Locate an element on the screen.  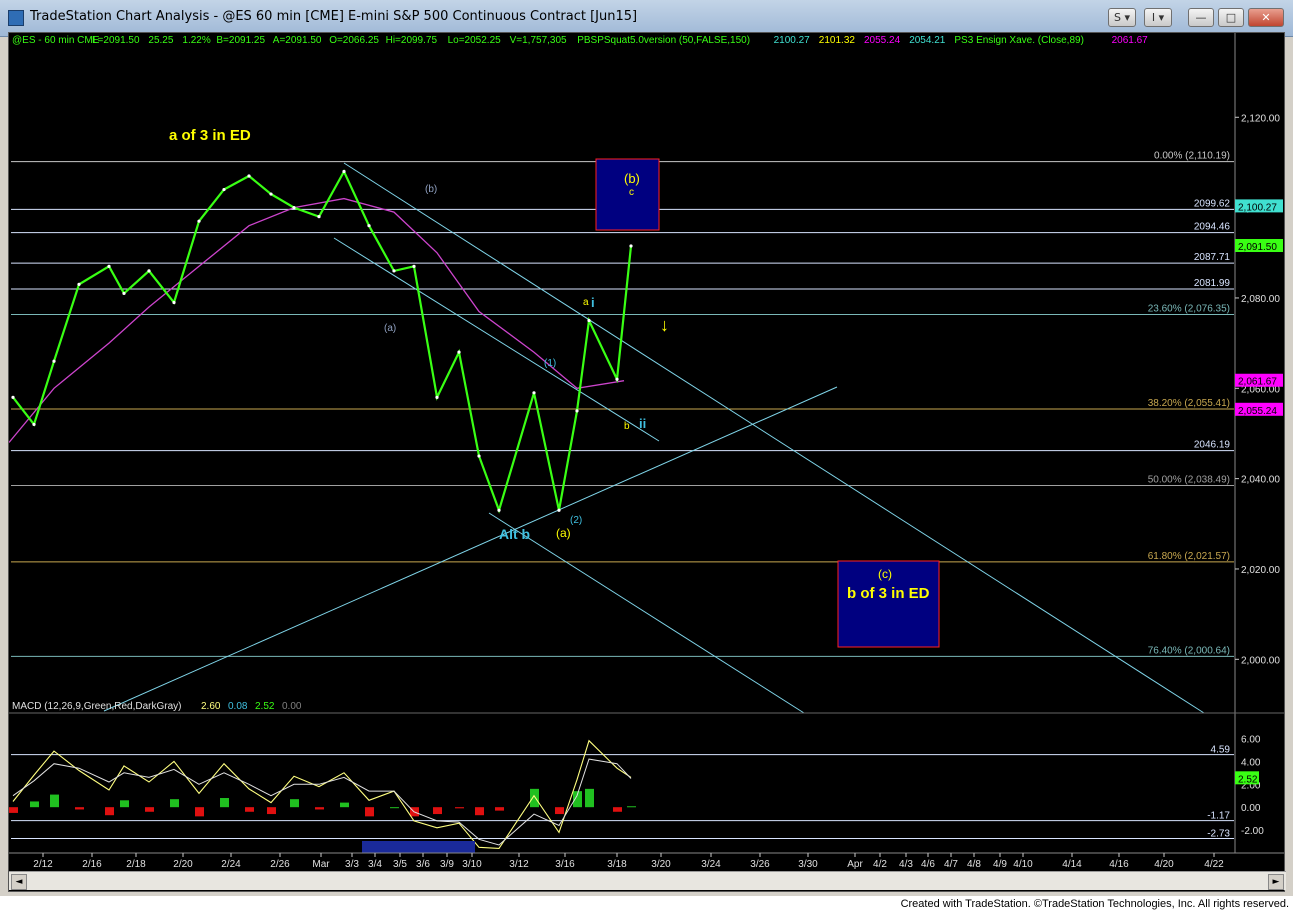
price-tag-label: 2,061.67 is located at coordinates (1257, 382).